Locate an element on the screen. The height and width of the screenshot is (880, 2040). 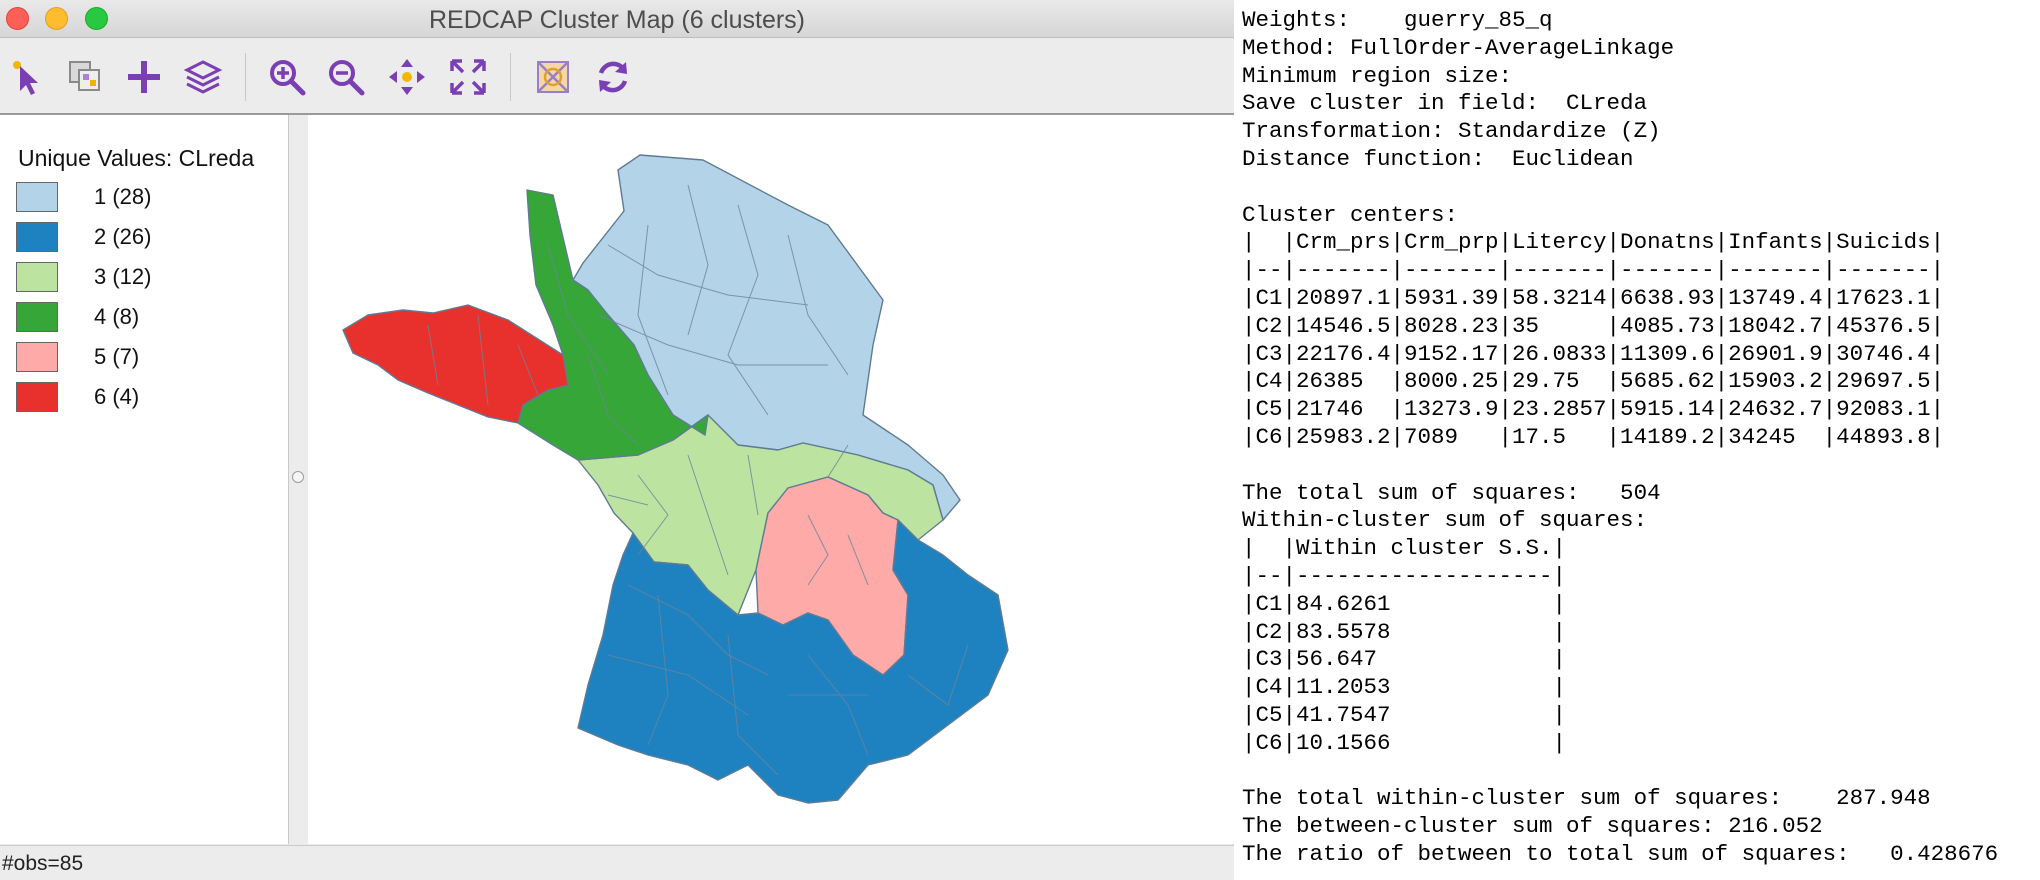
legend-item-cluster-6: 6 (4) is located at coordinates (77, 397).